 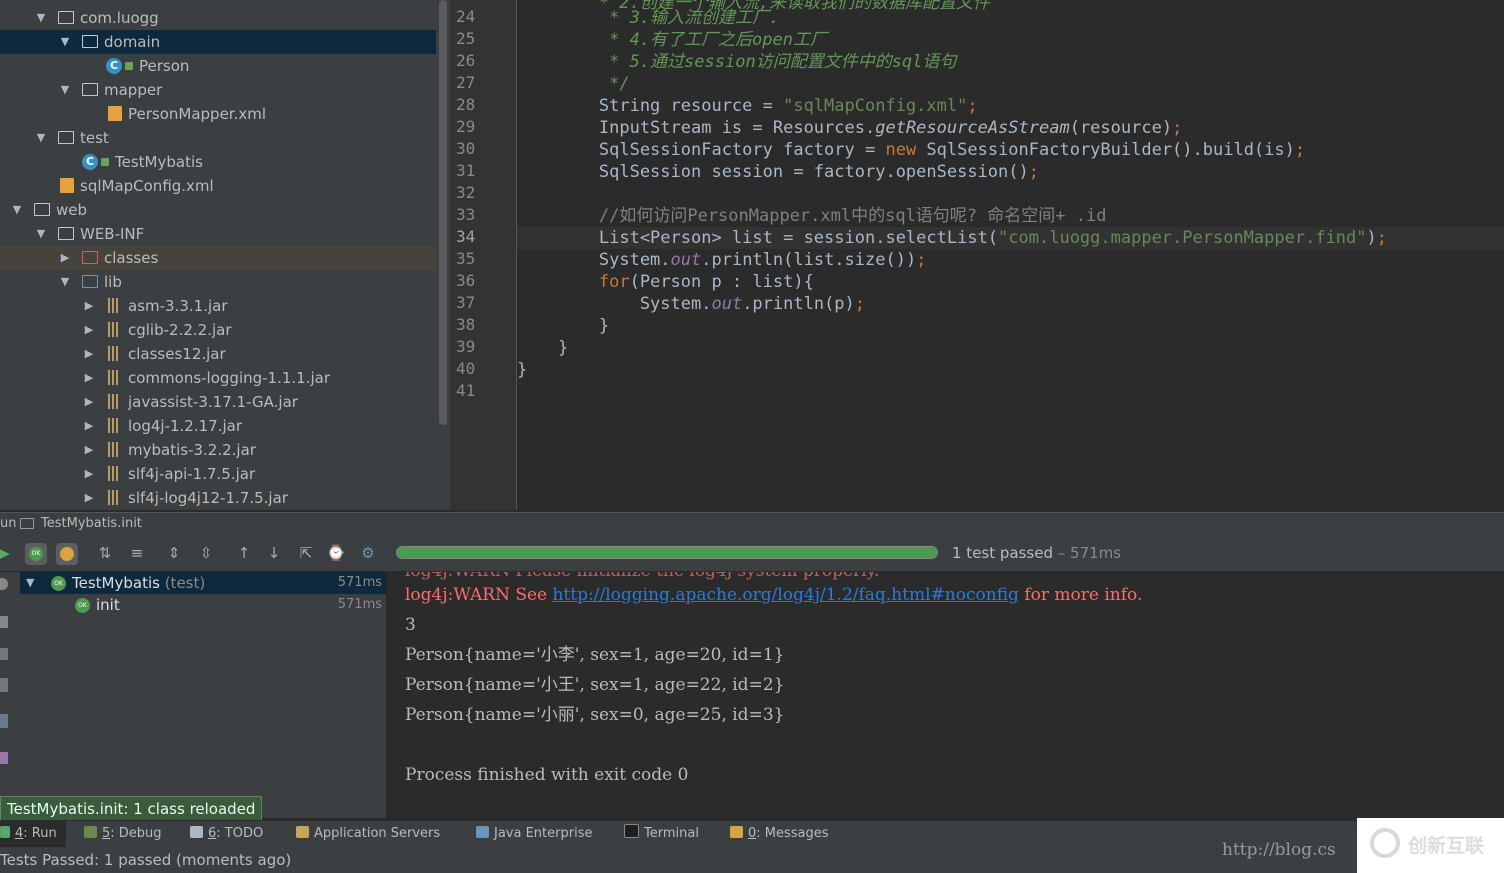 I want to click on line-number: 36, so click(x=466, y=280).